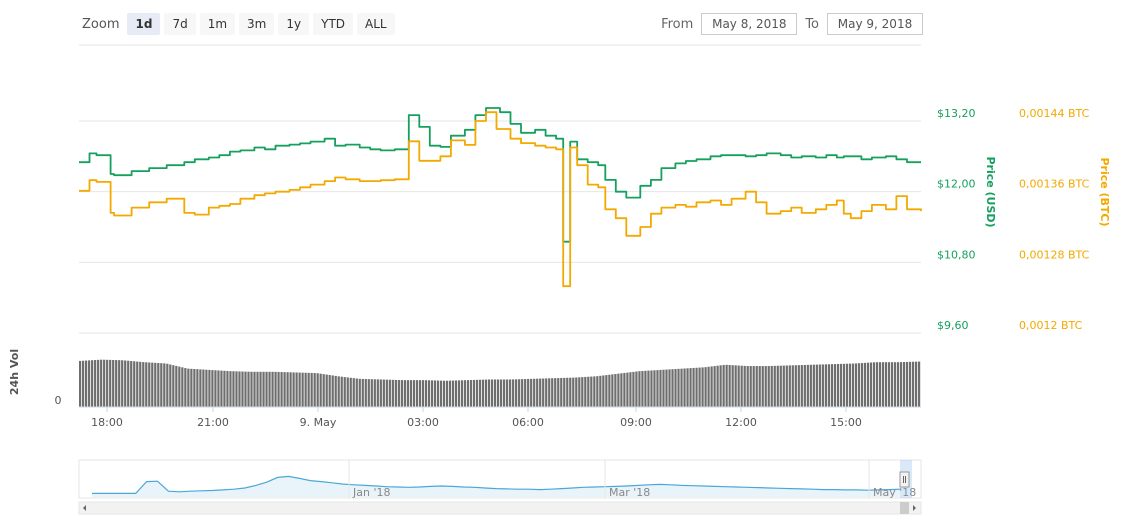  Describe the element at coordinates (14, 372) in the screenshot. I see `volume-axis-title: 24h Vol` at that location.